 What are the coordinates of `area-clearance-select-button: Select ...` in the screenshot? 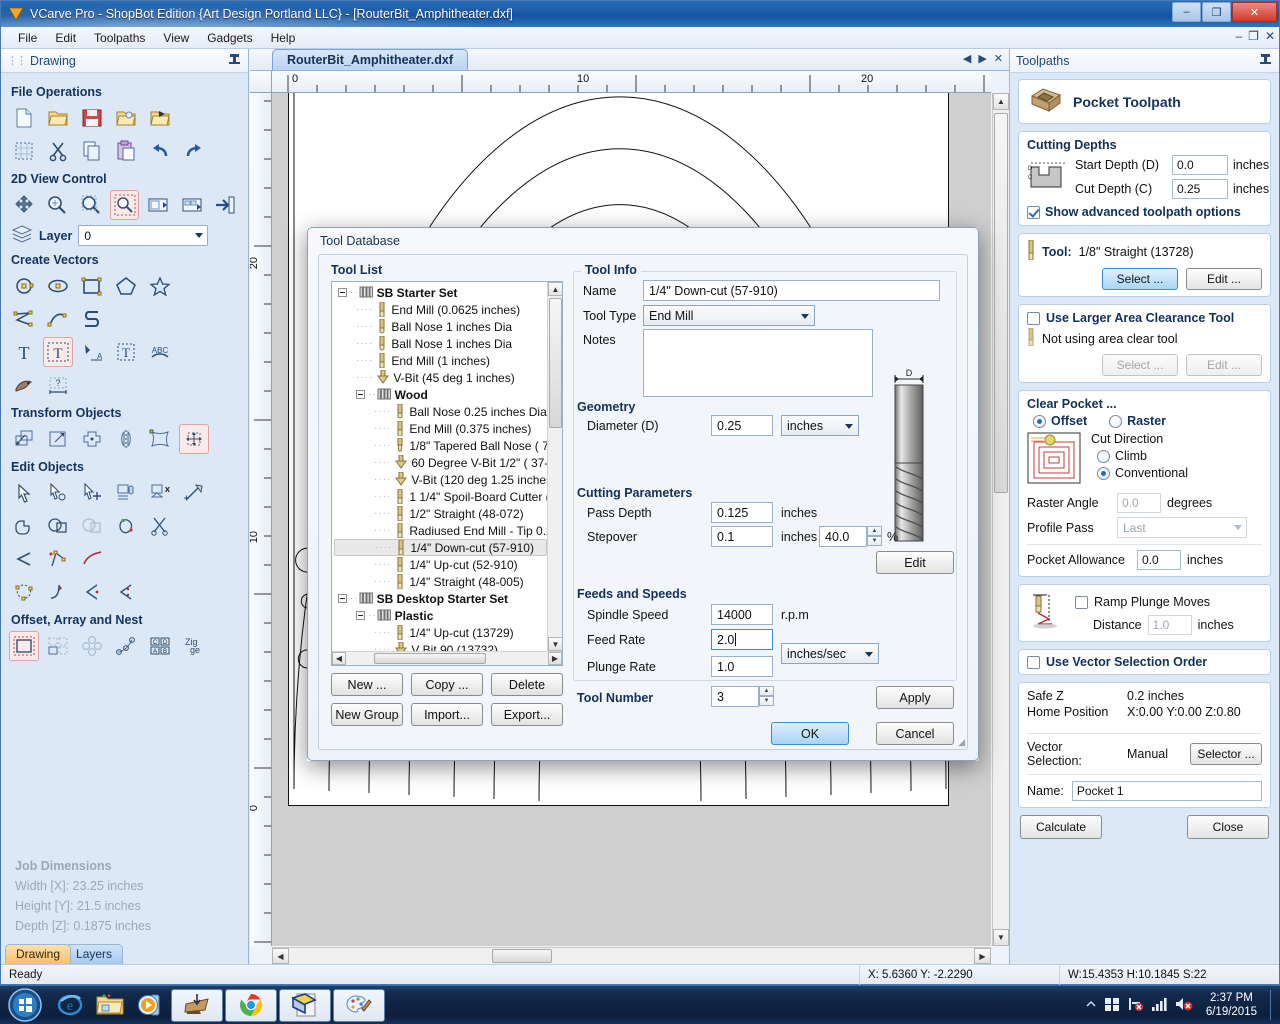 It's located at (1140, 365).